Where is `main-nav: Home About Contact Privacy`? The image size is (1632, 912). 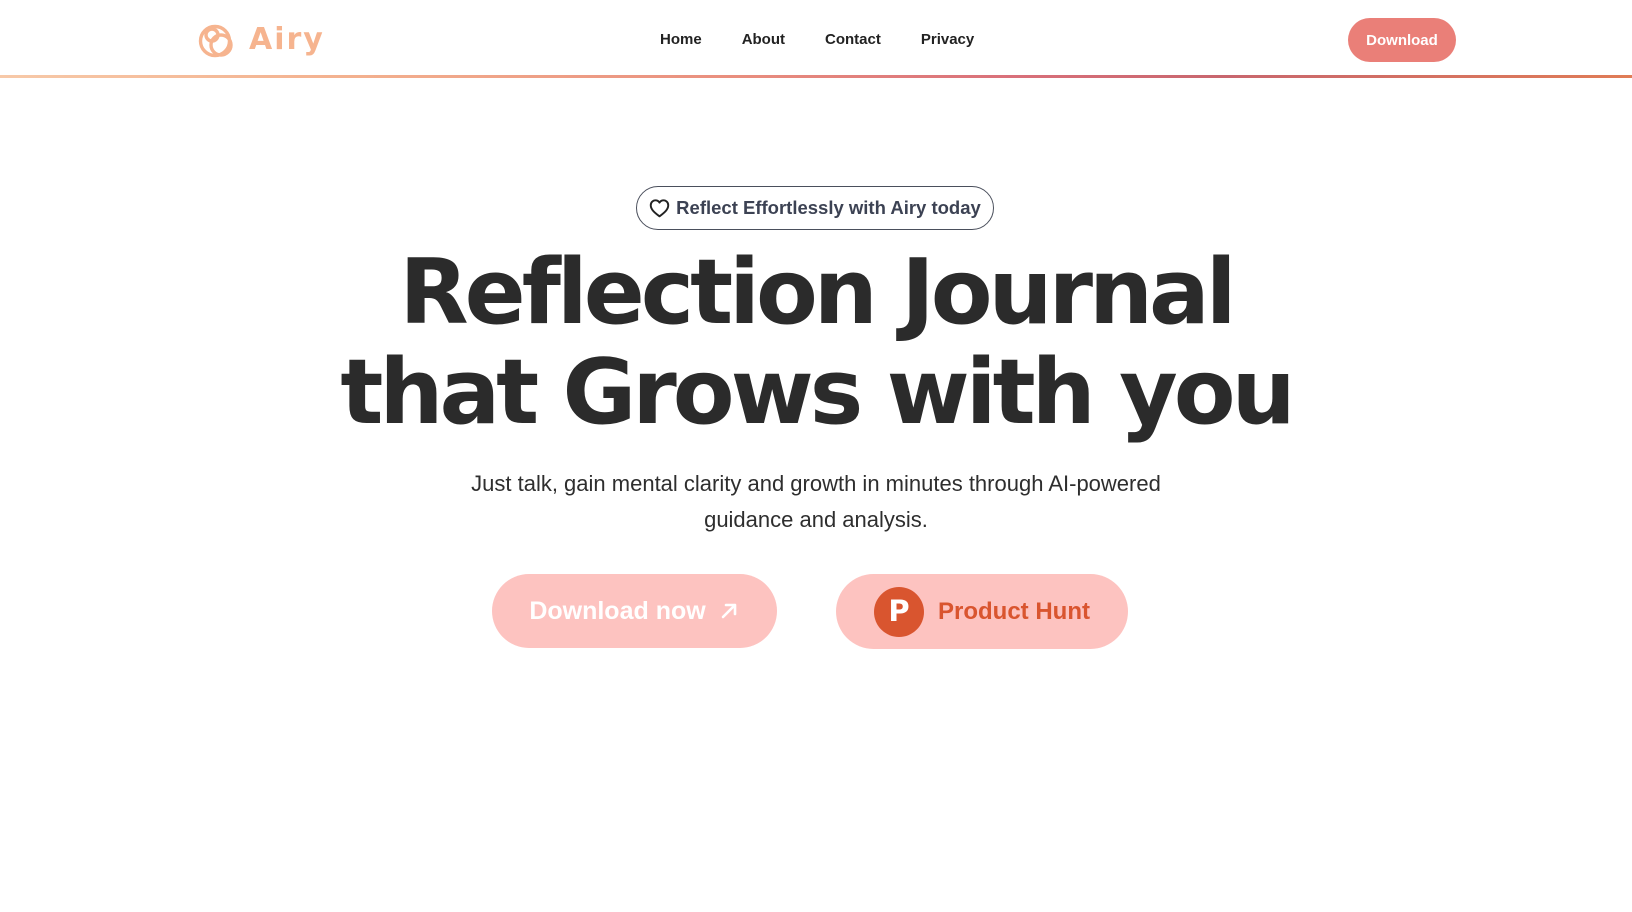
main-nav: Home About Contact Privacy is located at coordinates (817, 40).